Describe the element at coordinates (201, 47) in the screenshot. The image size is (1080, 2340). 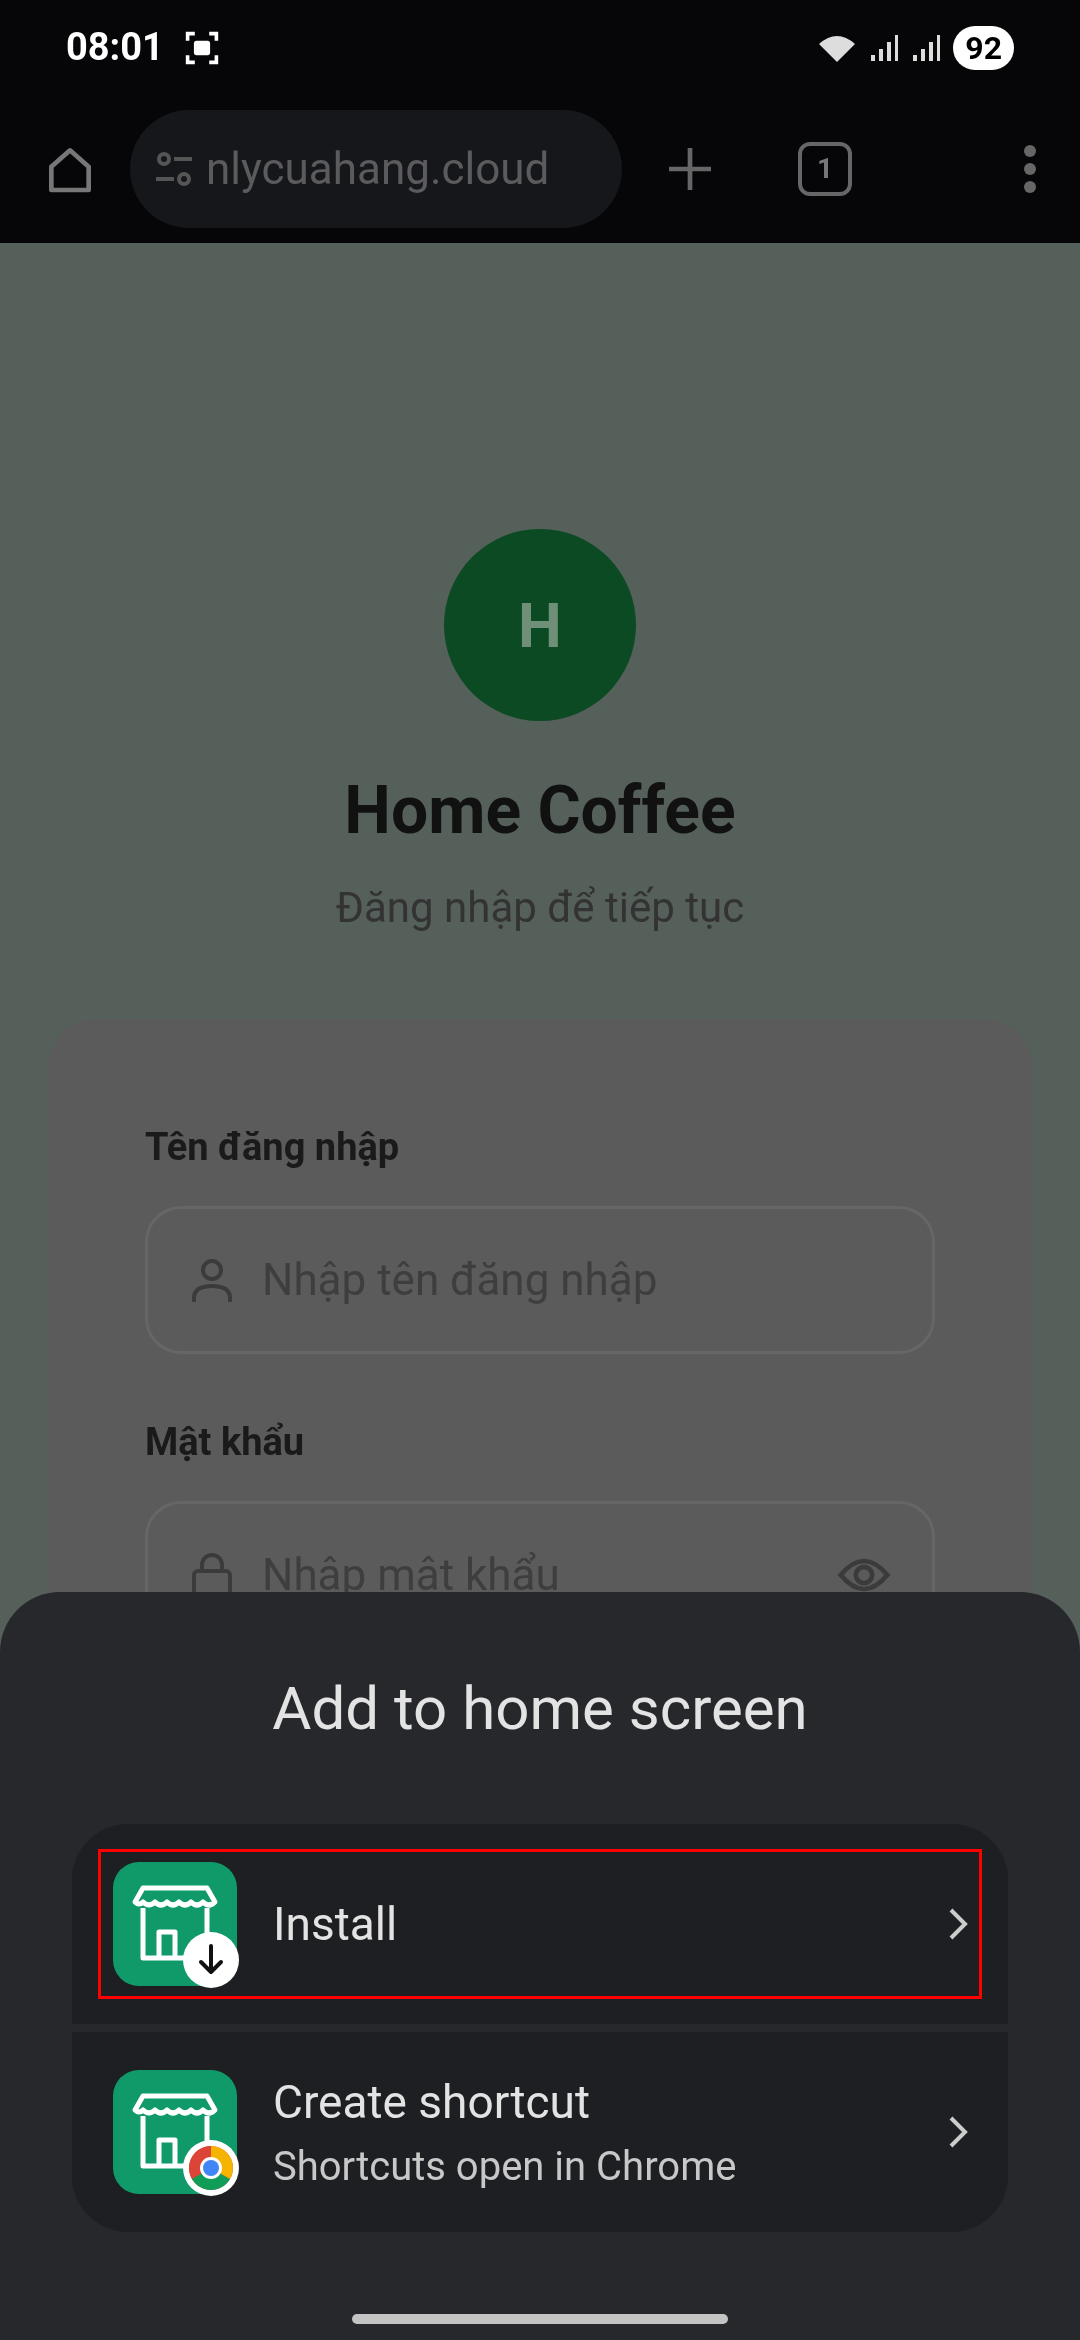
I see `screenshot-icon` at that location.